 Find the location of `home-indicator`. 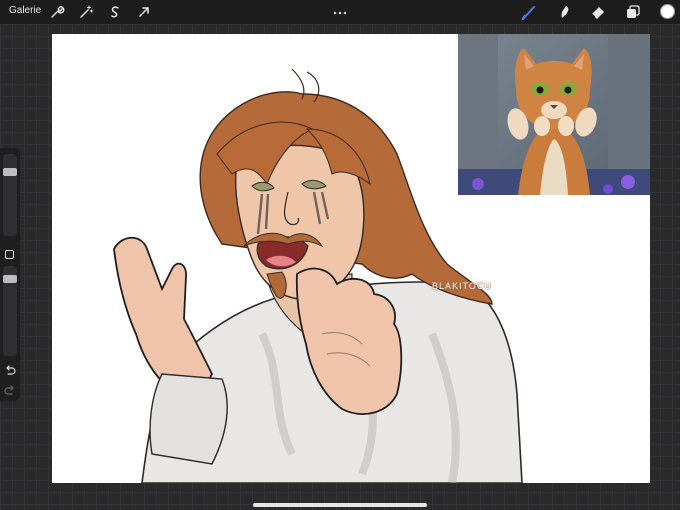

home-indicator is located at coordinates (340, 505).